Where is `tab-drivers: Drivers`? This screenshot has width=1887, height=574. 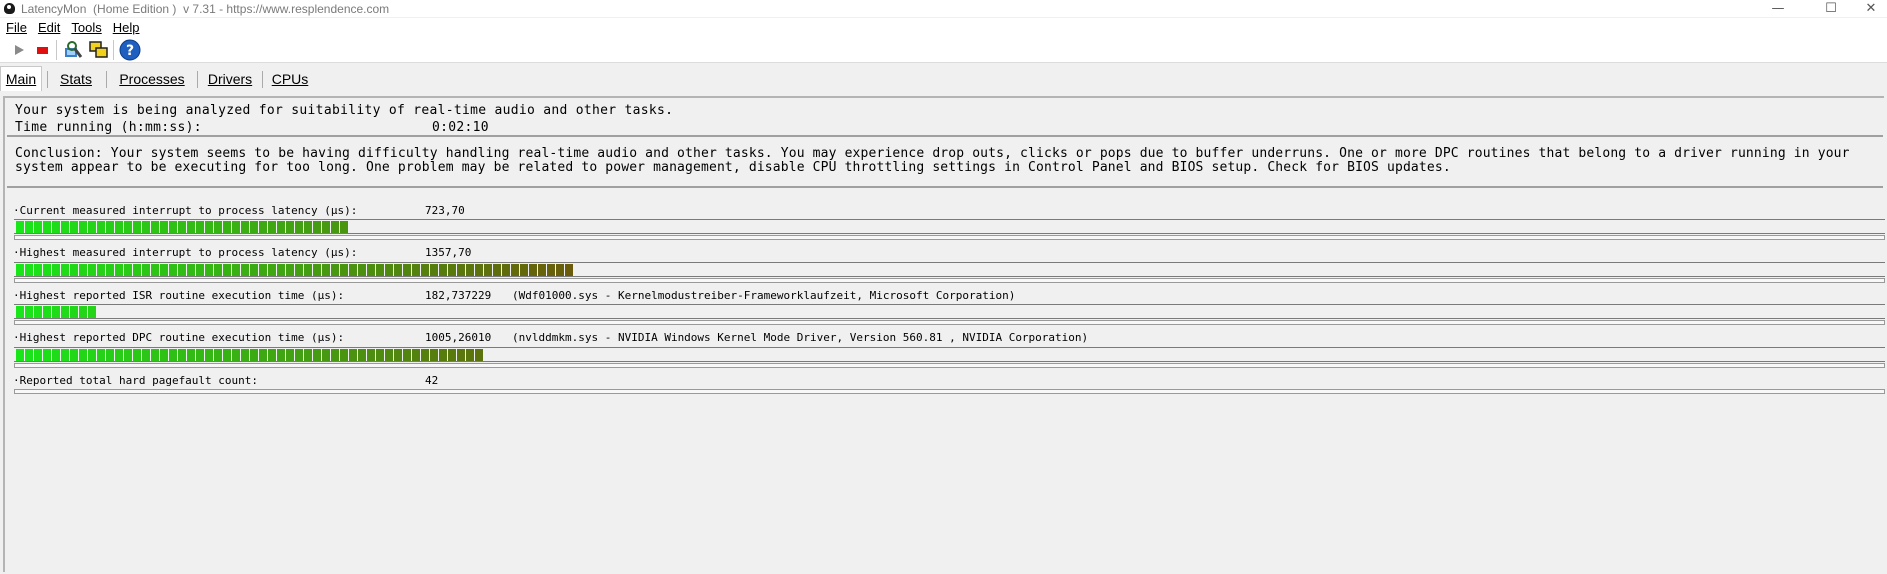 tab-drivers: Drivers is located at coordinates (230, 78).